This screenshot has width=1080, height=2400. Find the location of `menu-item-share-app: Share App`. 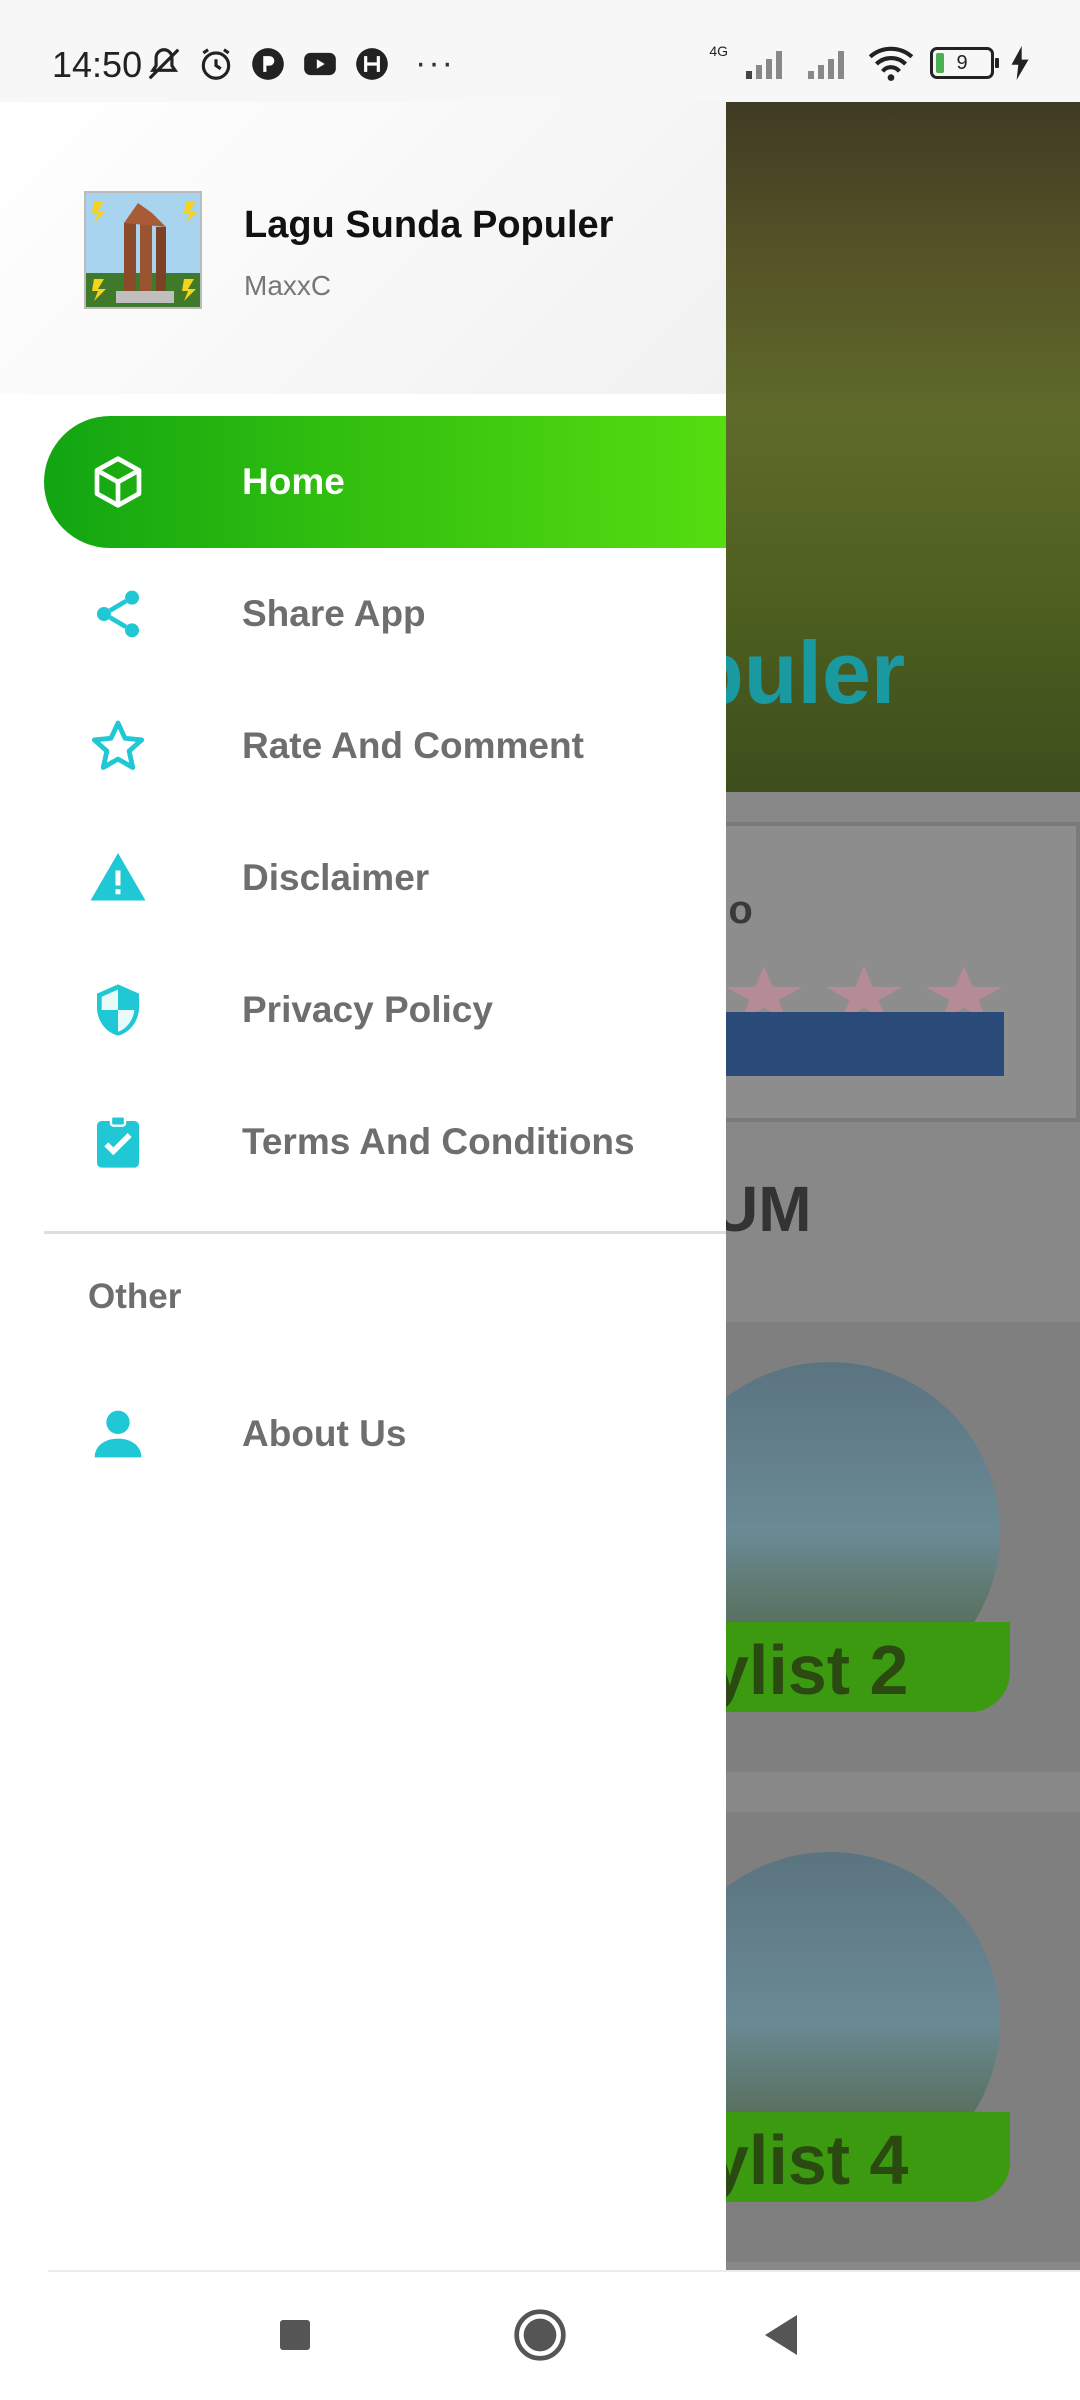

menu-item-share-app: Share App is located at coordinates (363, 614).